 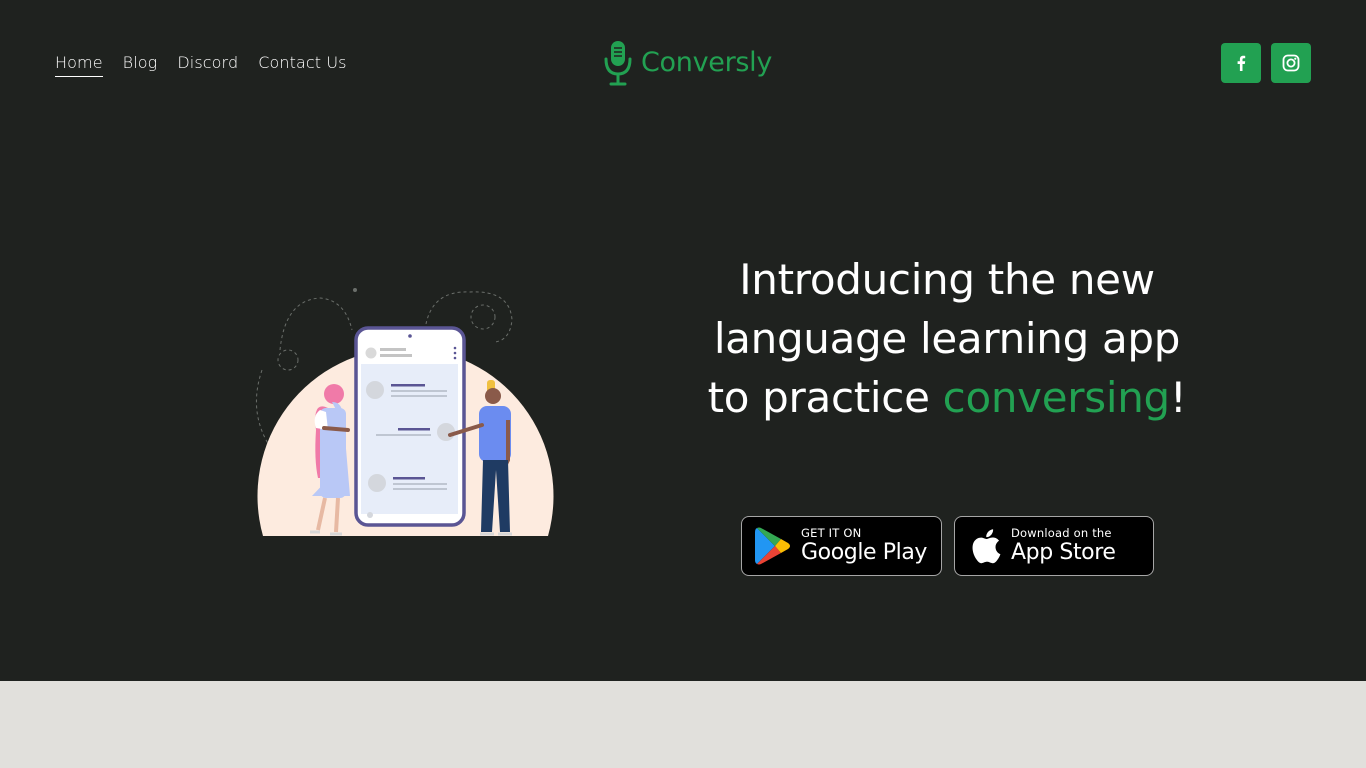 What do you see at coordinates (1063, 552) in the screenshot?
I see `app-store-big-text: App Store` at bounding box center [1063, 552].